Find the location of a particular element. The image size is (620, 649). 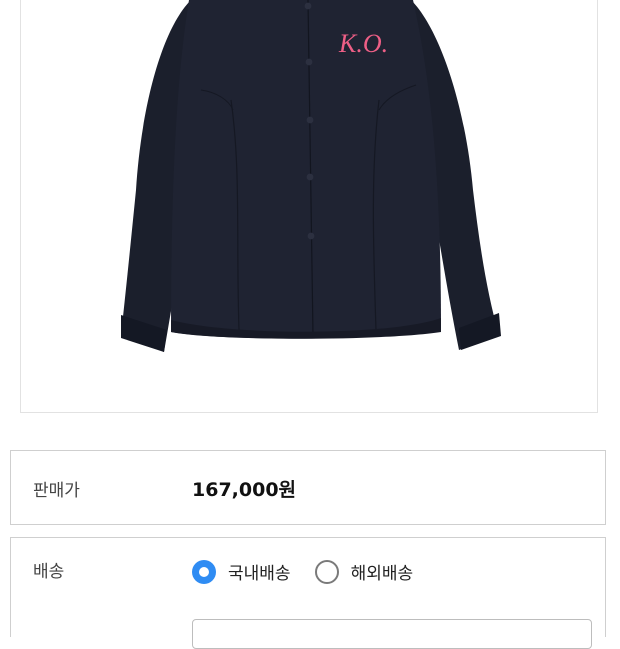

shipping-options: 국내배송 해외배송 is located at coordinates (314, 571).